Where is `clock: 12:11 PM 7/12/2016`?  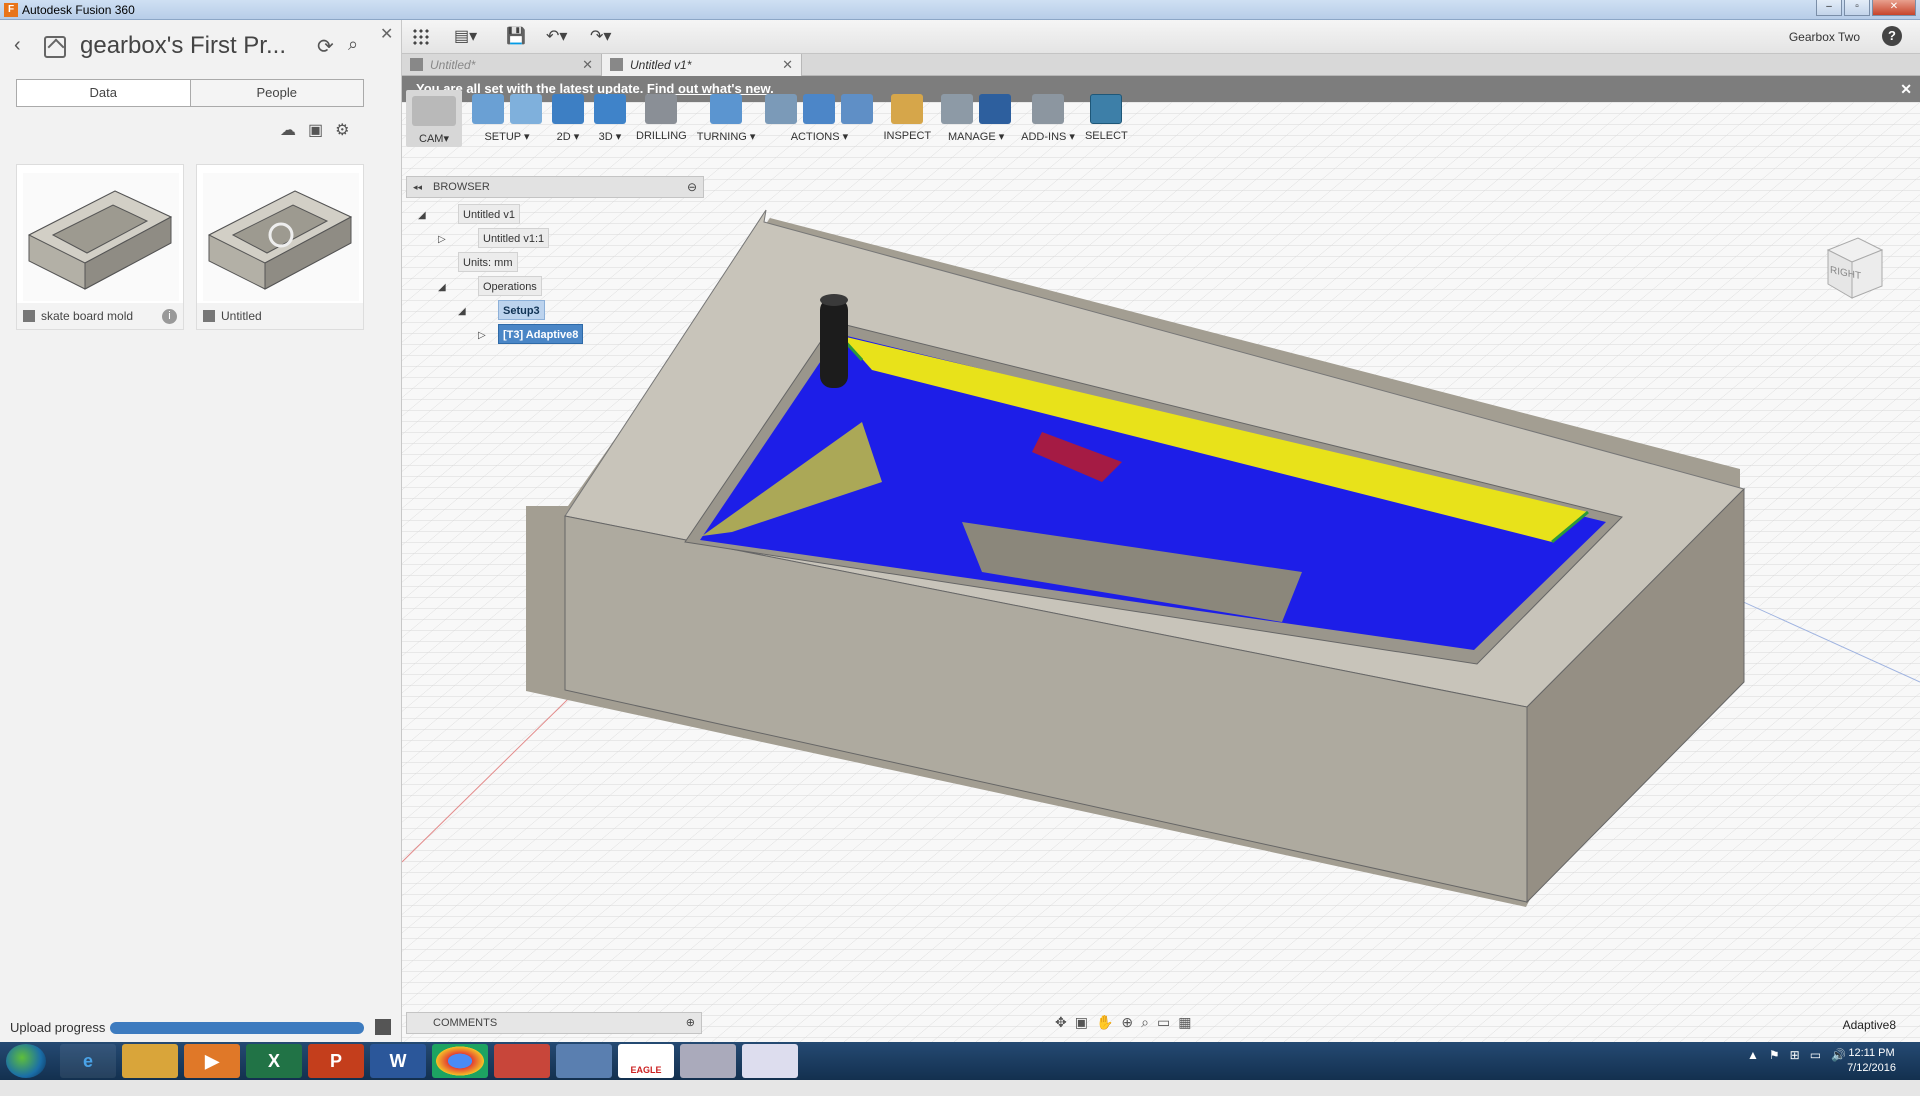 clock: 12:11 PM 7/12/2016 is located at coordinates (1871, 1061).